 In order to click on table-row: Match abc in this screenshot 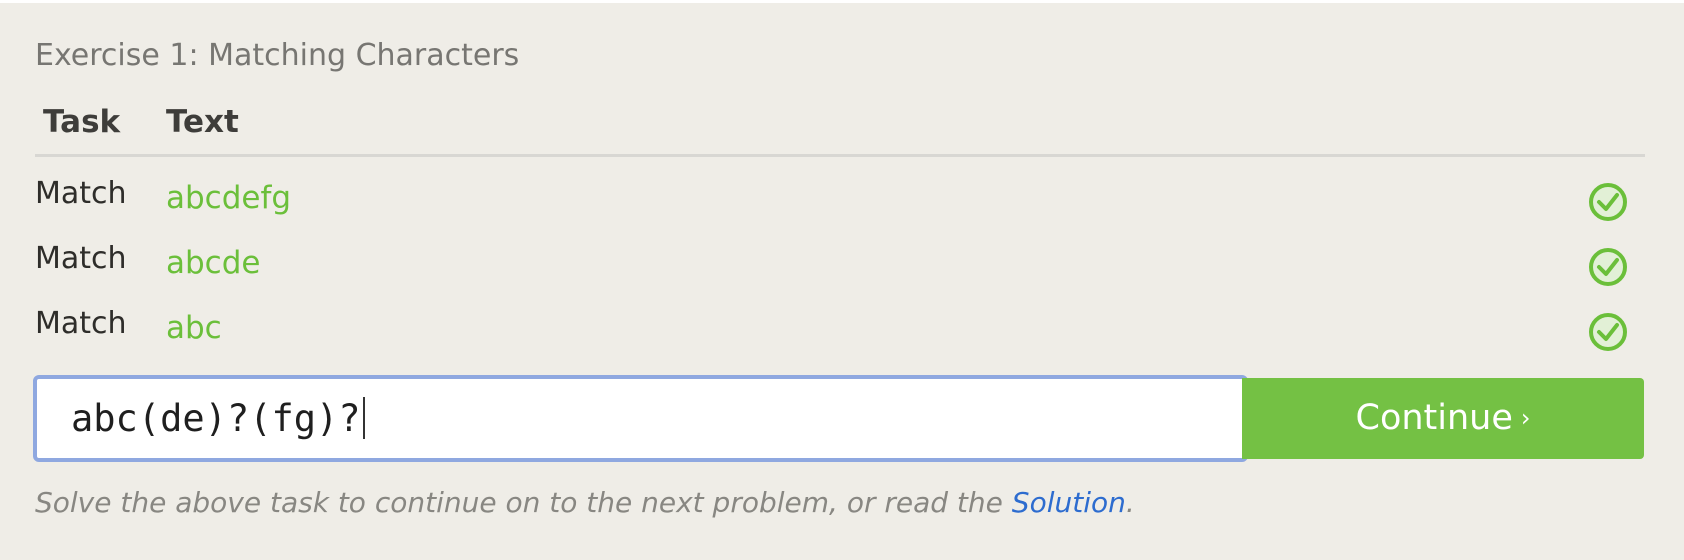, I will do `click(840, 325)`.